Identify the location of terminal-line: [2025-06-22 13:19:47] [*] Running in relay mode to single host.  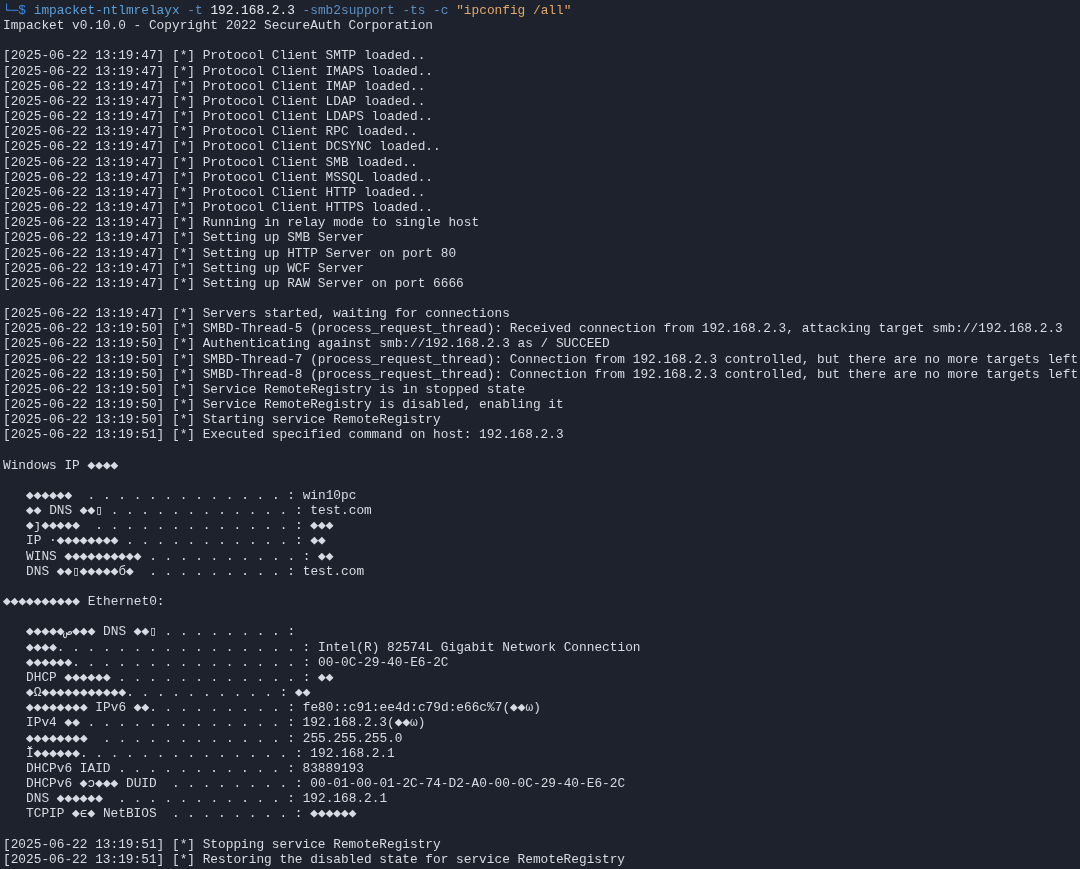
(241, 223).